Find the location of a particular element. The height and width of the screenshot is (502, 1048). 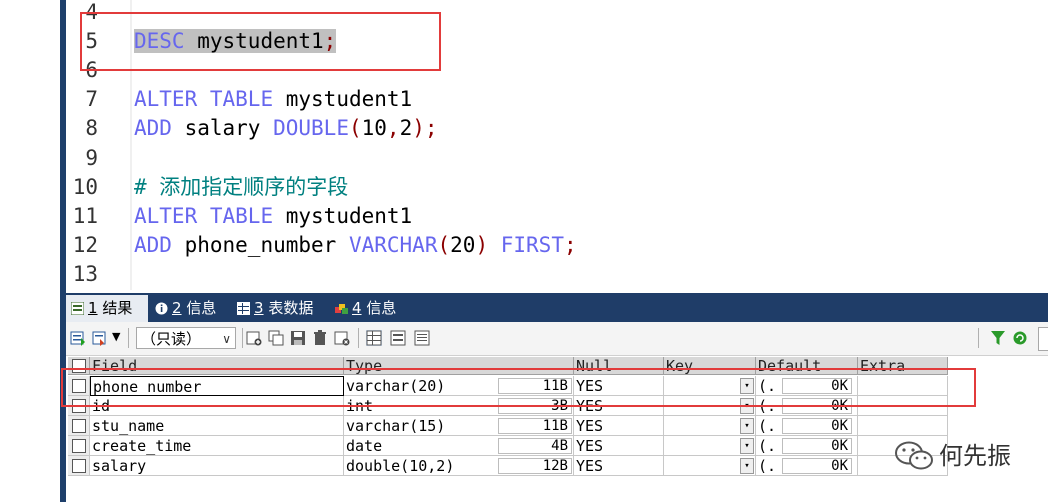

code-token: 10 is located at coordinates (374, 128).